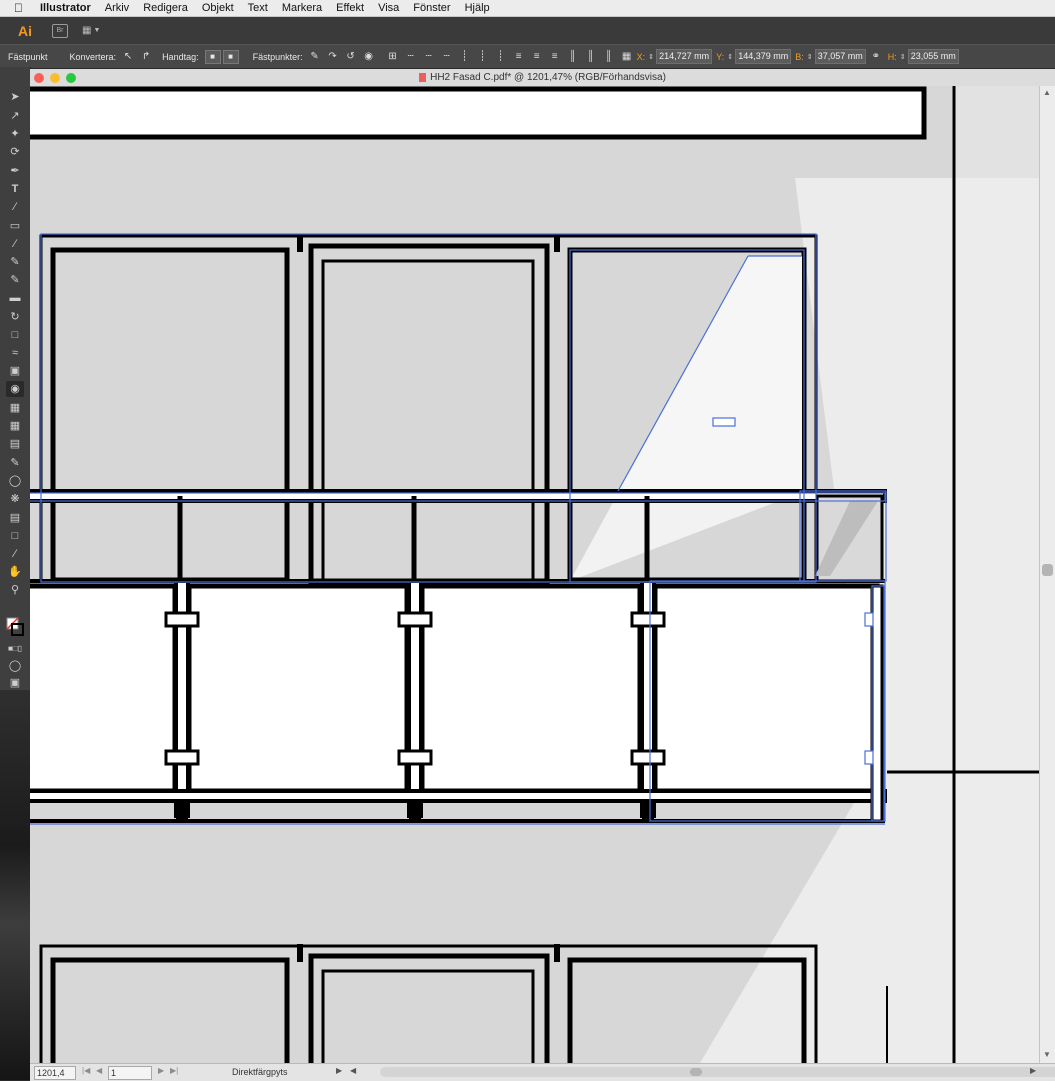 This screenshot has height=1081, width=1055. I want to click on eraser-icon: ▬, so click(15, 298).